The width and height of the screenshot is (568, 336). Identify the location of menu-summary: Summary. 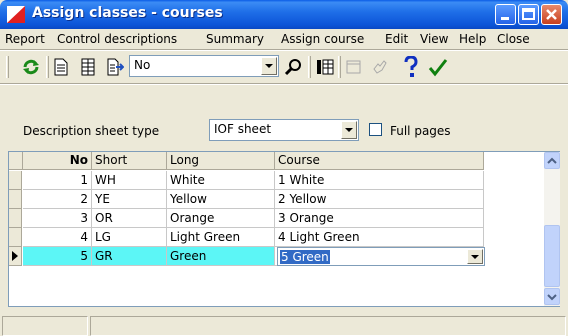
(235, 39).